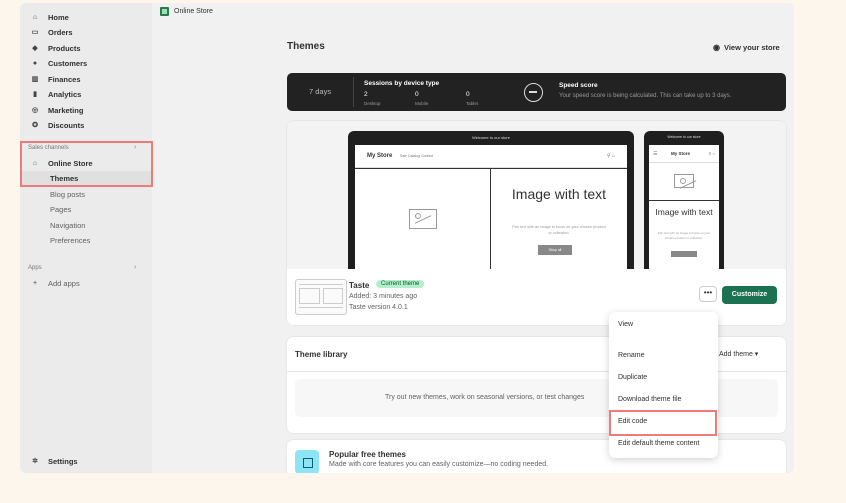 The width and height of the screenshot is (846, 503). What do you see at coordinates (35, 268) in the screenshot?
I see `apps-heading: Apps` at bounding box center [35, 268].